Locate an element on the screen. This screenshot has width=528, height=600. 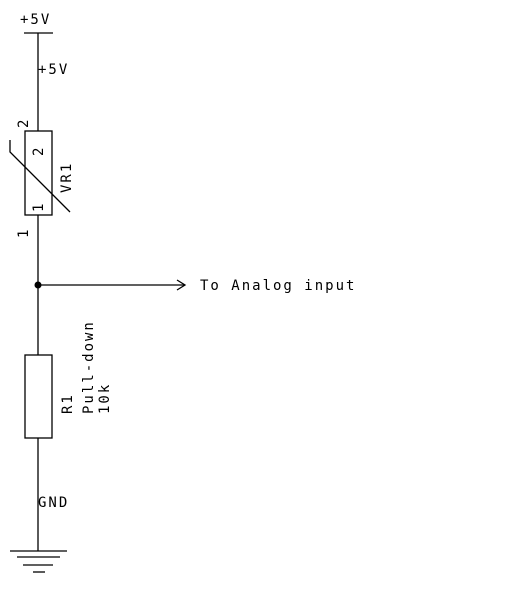
vr1-ref: VR1 is located at coordinates (67, 177).